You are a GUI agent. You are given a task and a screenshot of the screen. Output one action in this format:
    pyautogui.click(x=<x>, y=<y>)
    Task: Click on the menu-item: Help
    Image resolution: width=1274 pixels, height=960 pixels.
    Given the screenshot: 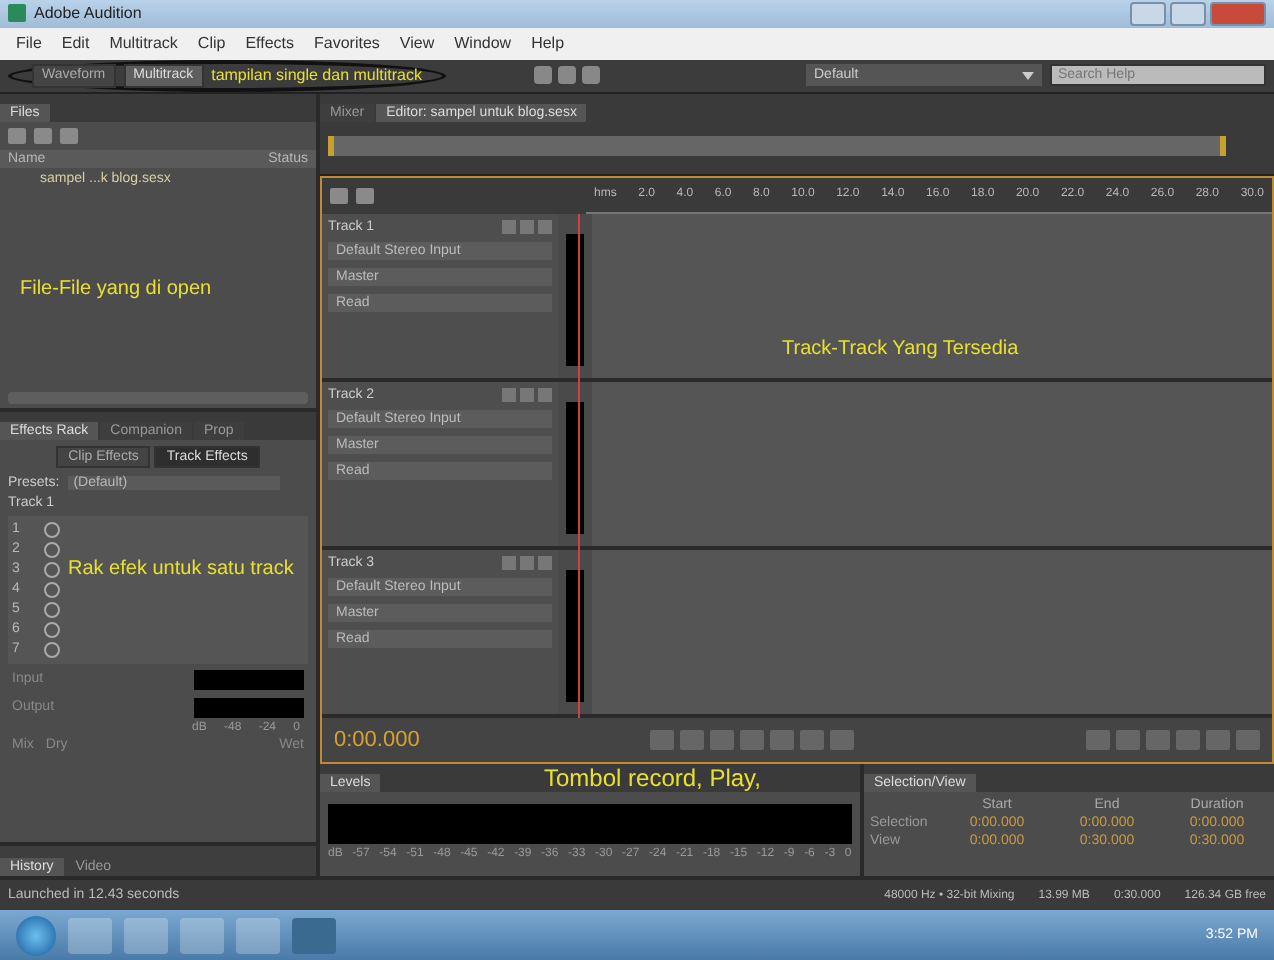 What is the action you would take?
    pyautogui.click(x=548, y=43)
    